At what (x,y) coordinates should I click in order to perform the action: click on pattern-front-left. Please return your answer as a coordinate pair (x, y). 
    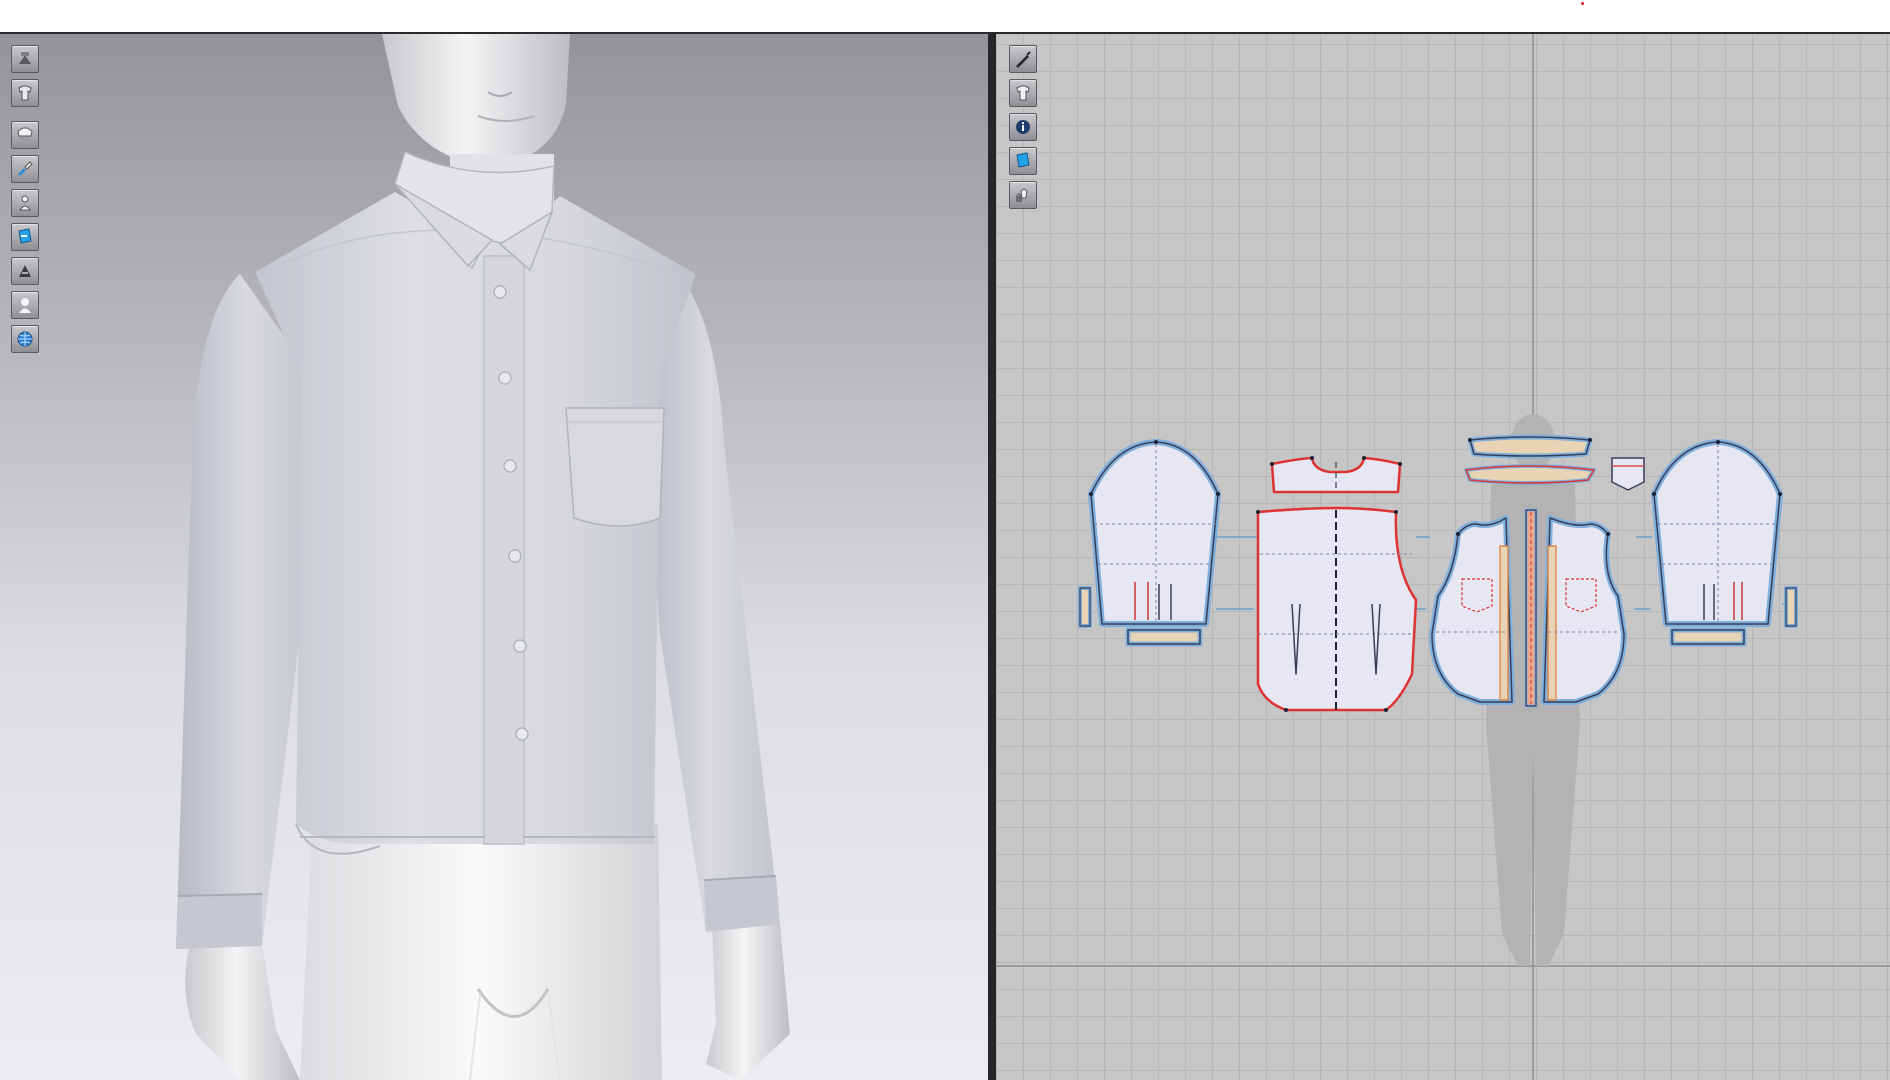
    Looking at the image, I should click on (1472, 610).